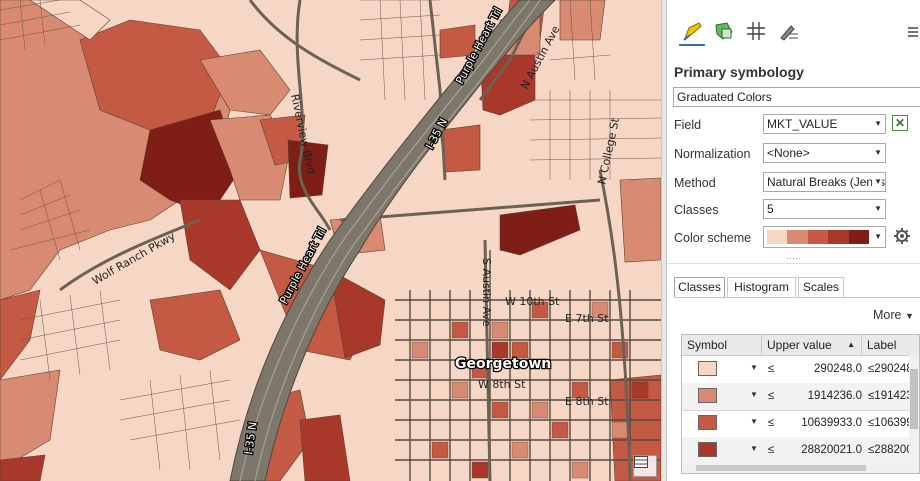 This screenshot has width=920, height=481. What do you see at coordinates (739, 72) in the screenshot?
I see `pane-title: Primary symbology` at bounding box center [739, 72].